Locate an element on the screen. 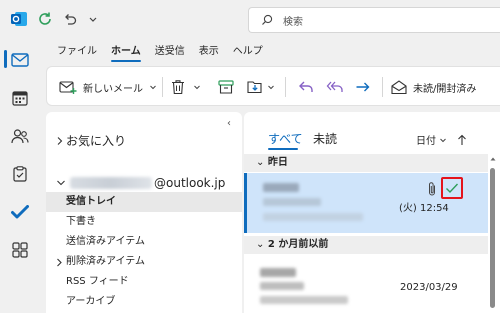 This screenshot has height=313, width=500. archive-icon is located at coordinates (226, 87).